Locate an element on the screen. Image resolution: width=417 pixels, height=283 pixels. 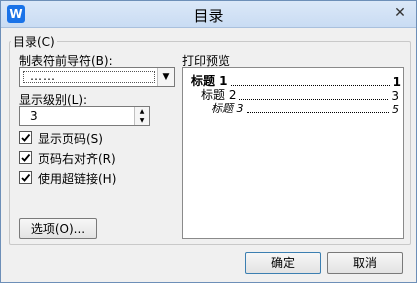
spin-up-icon: ▲ is located at coordinates (142, 111).